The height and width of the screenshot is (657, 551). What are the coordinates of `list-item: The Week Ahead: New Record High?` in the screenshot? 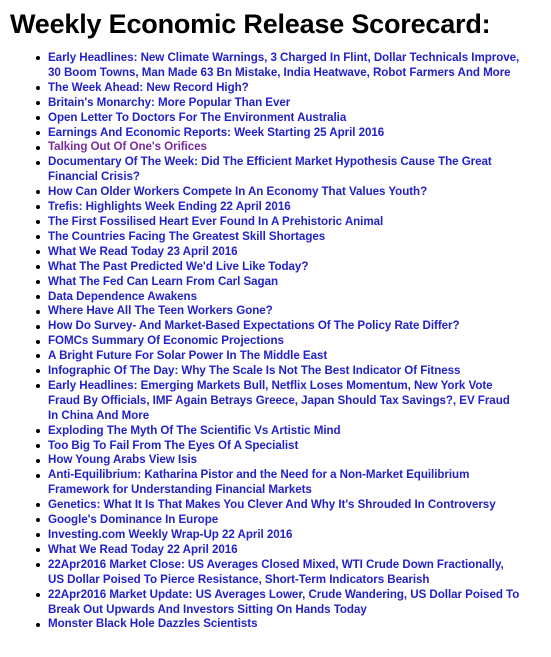 It's located at (275, 88).